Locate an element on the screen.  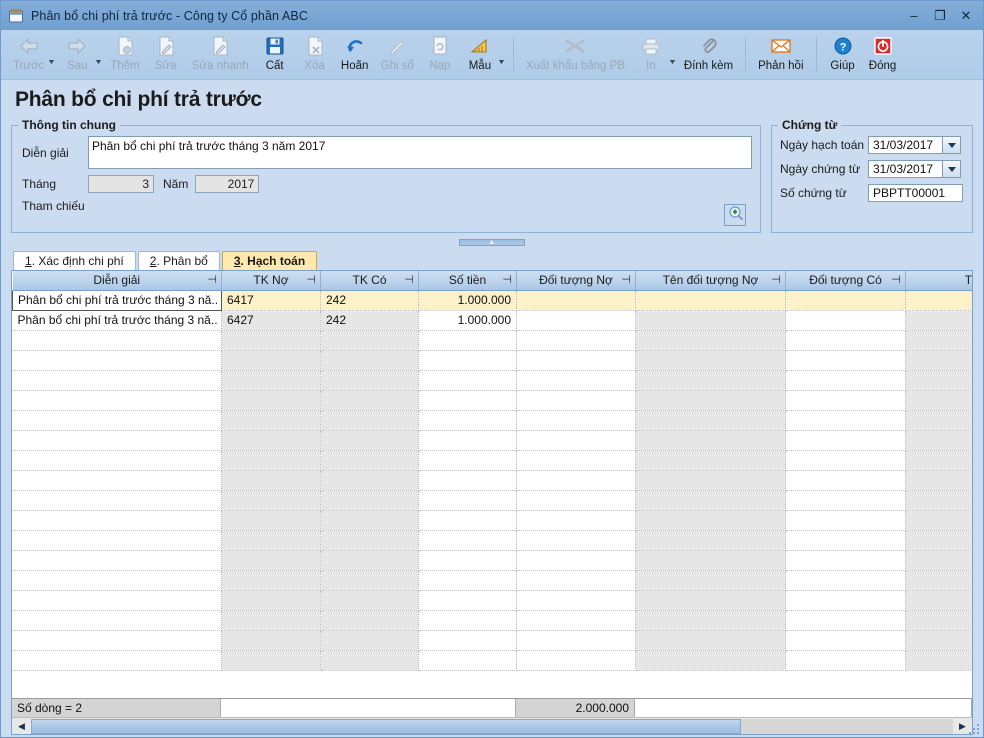
toolbar-button-phan-hoi: Phản hồi is located at coordinates (780, 55).